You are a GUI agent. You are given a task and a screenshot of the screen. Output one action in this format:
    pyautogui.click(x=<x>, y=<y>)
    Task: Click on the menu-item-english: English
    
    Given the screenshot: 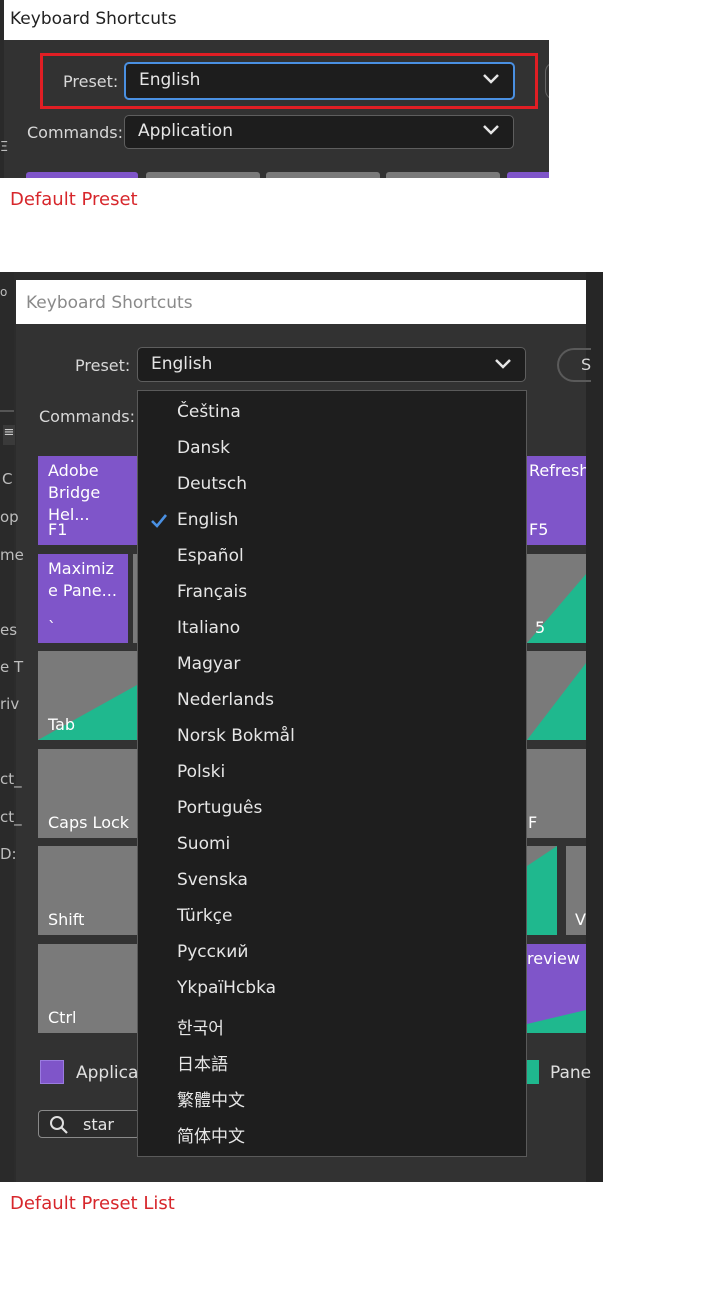 What is the action you would take?
    pyautogui.click(x=332, y=522)
    